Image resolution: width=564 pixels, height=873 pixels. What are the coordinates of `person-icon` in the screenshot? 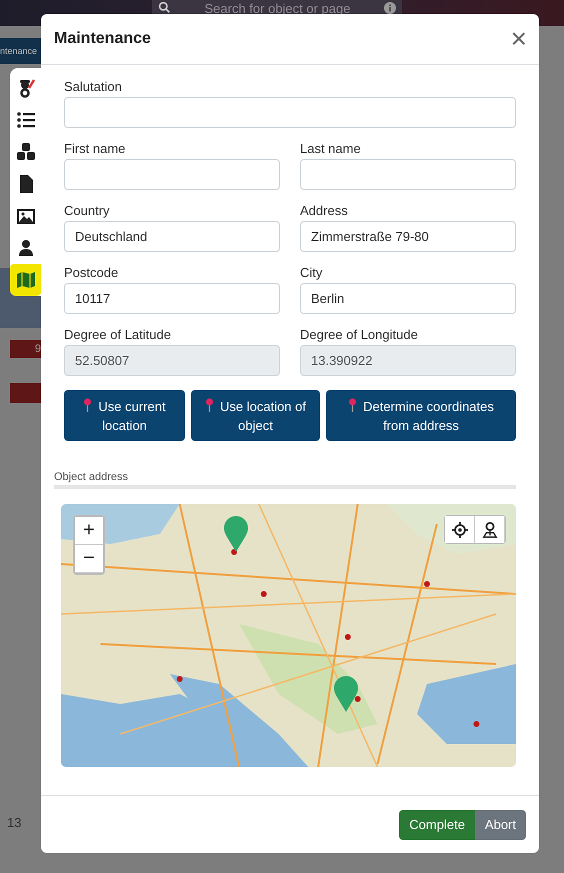 It's located at (26, 248).